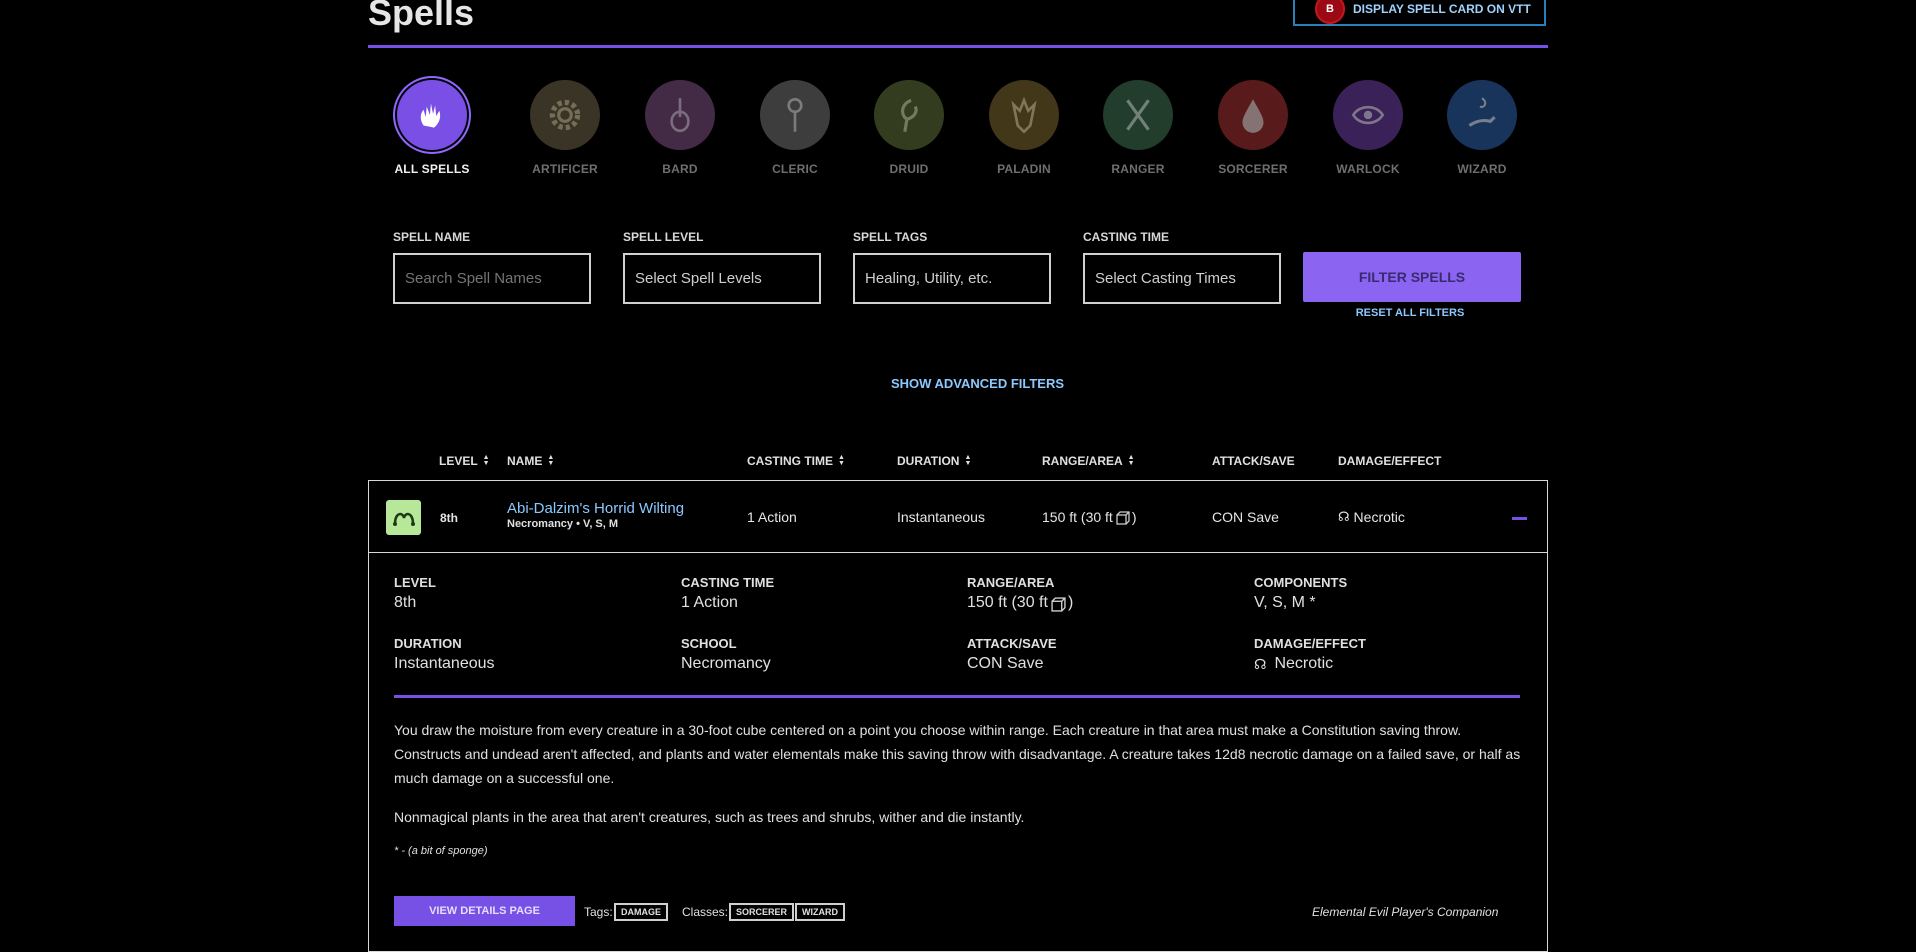 The width and height of the screenshot is (1916, 952). What do you see at coordinates (1024, 169) in the screenshot?
I see `class-label: PALADIN` at bounding box center [1024, 169].